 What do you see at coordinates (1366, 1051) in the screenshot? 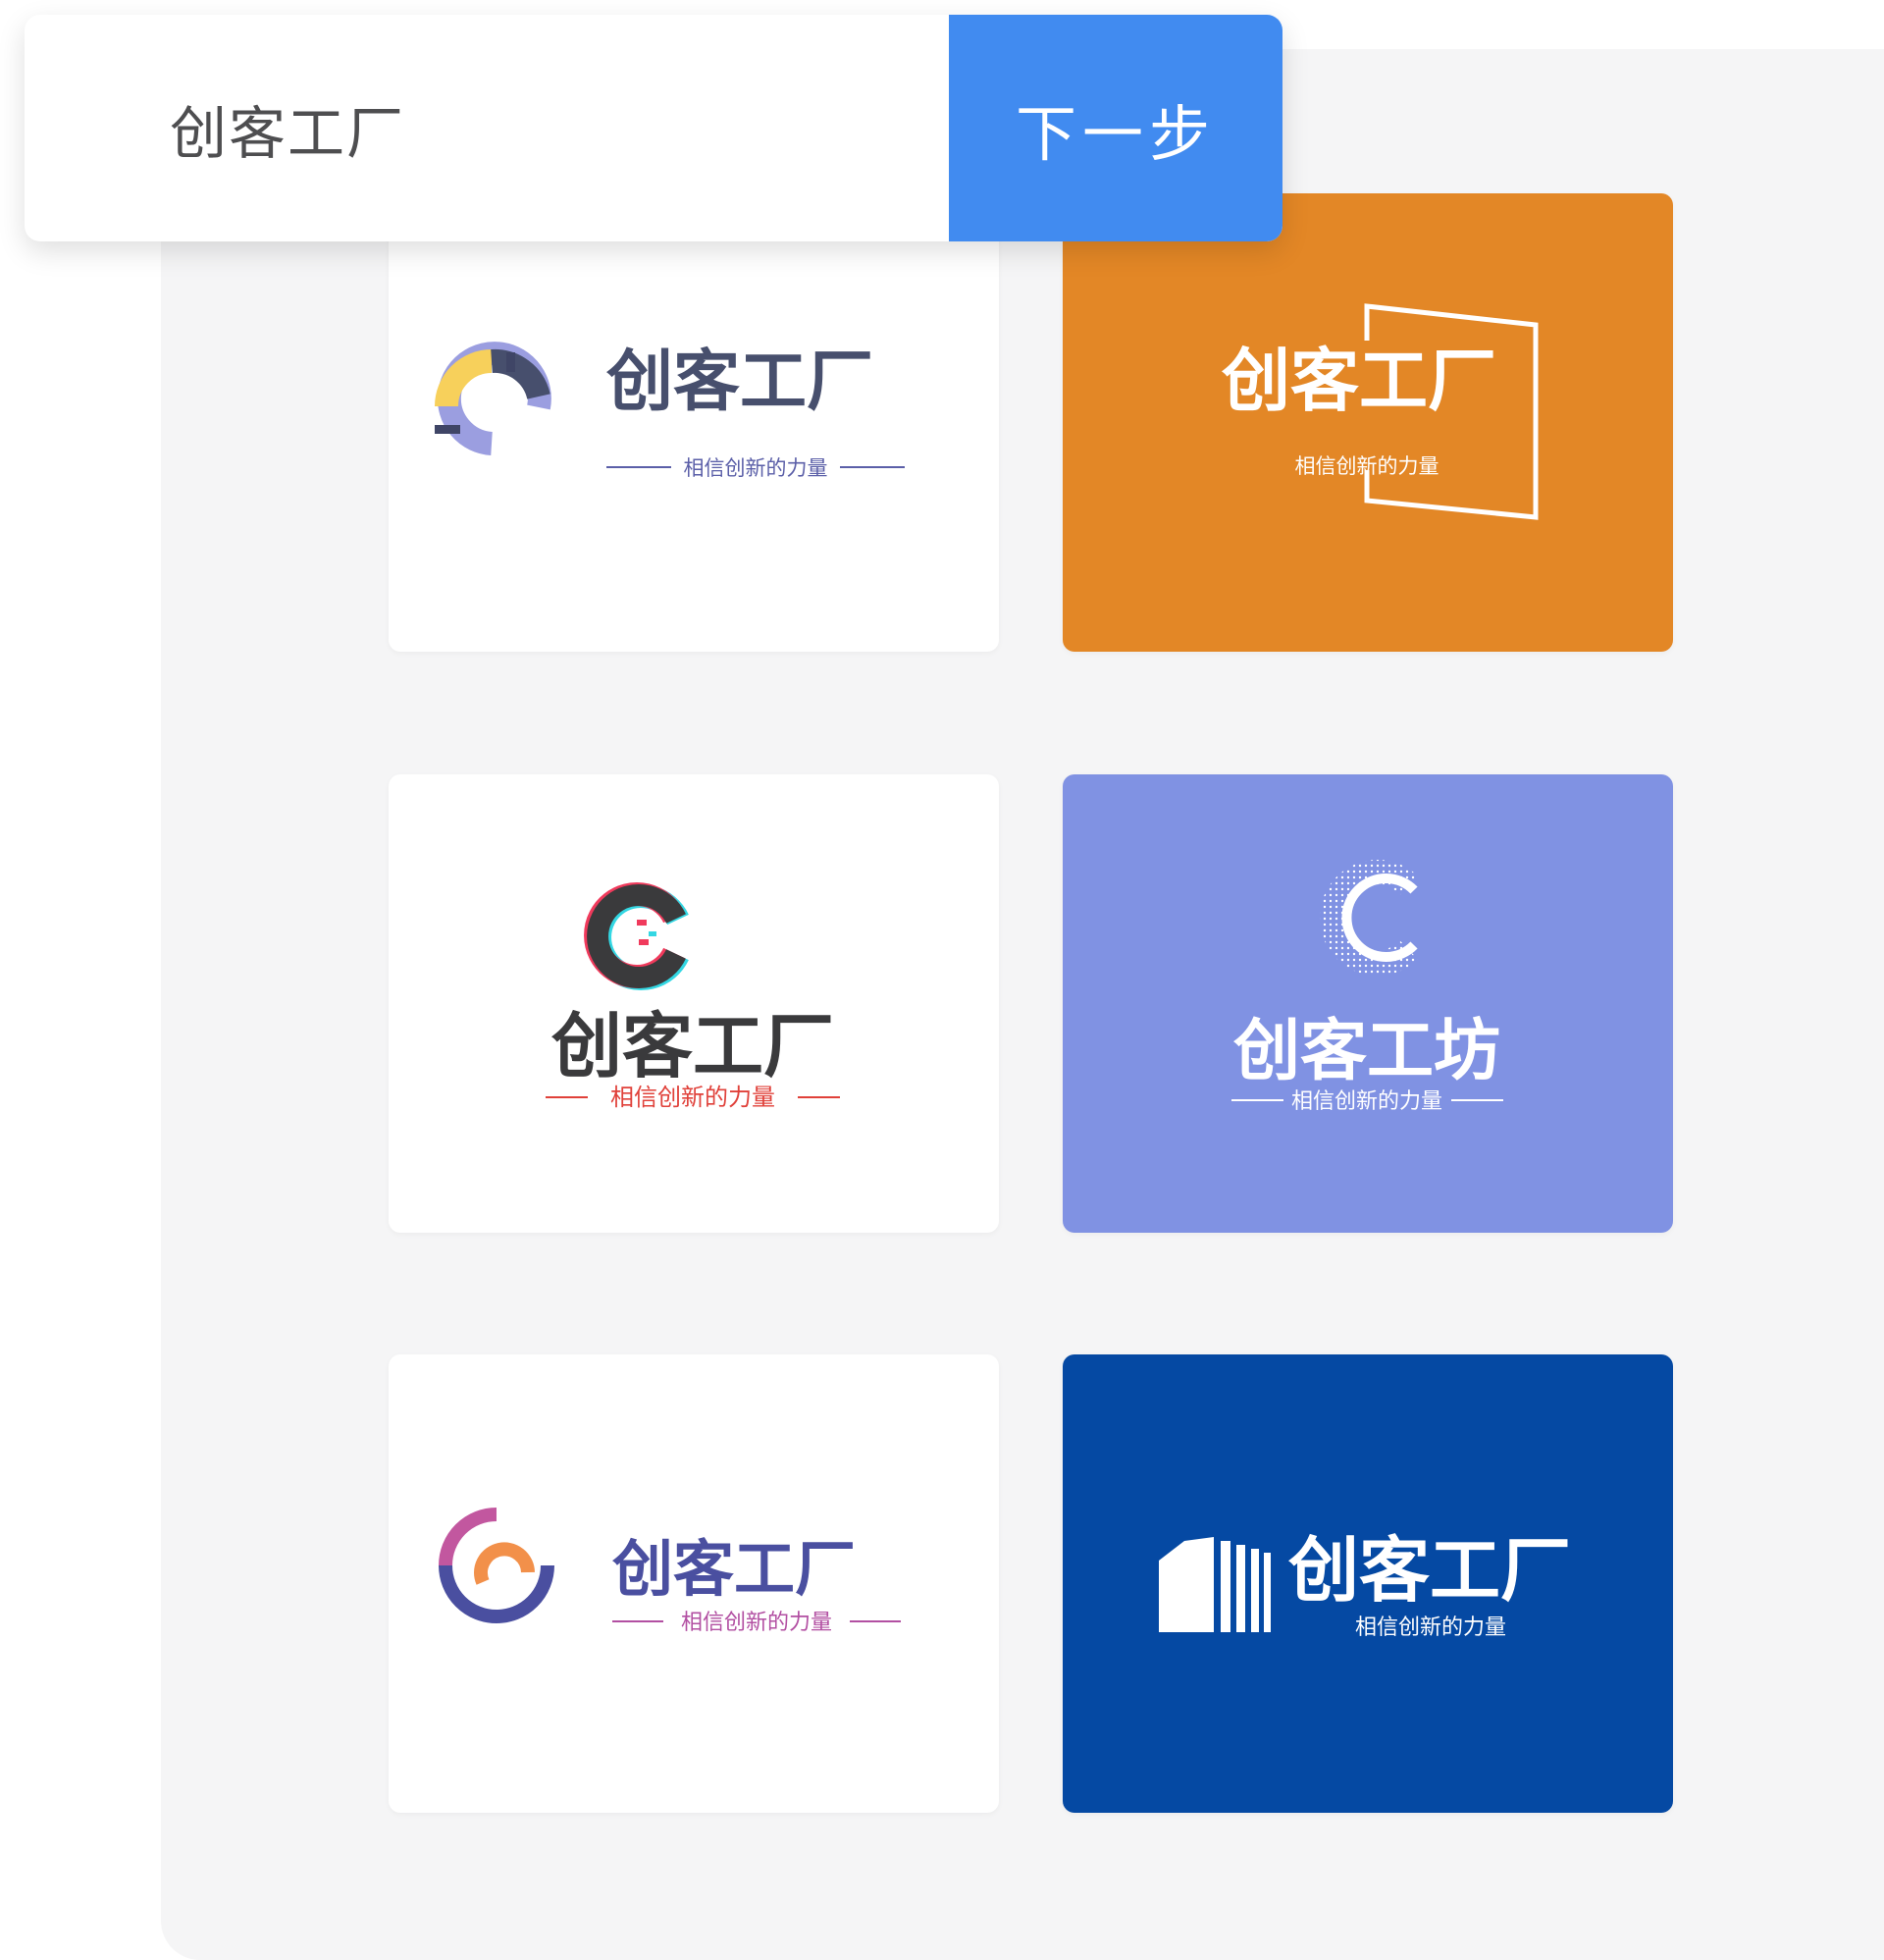
I see `logo-name: 创客工坊` at bounding box center [1366, 1051].